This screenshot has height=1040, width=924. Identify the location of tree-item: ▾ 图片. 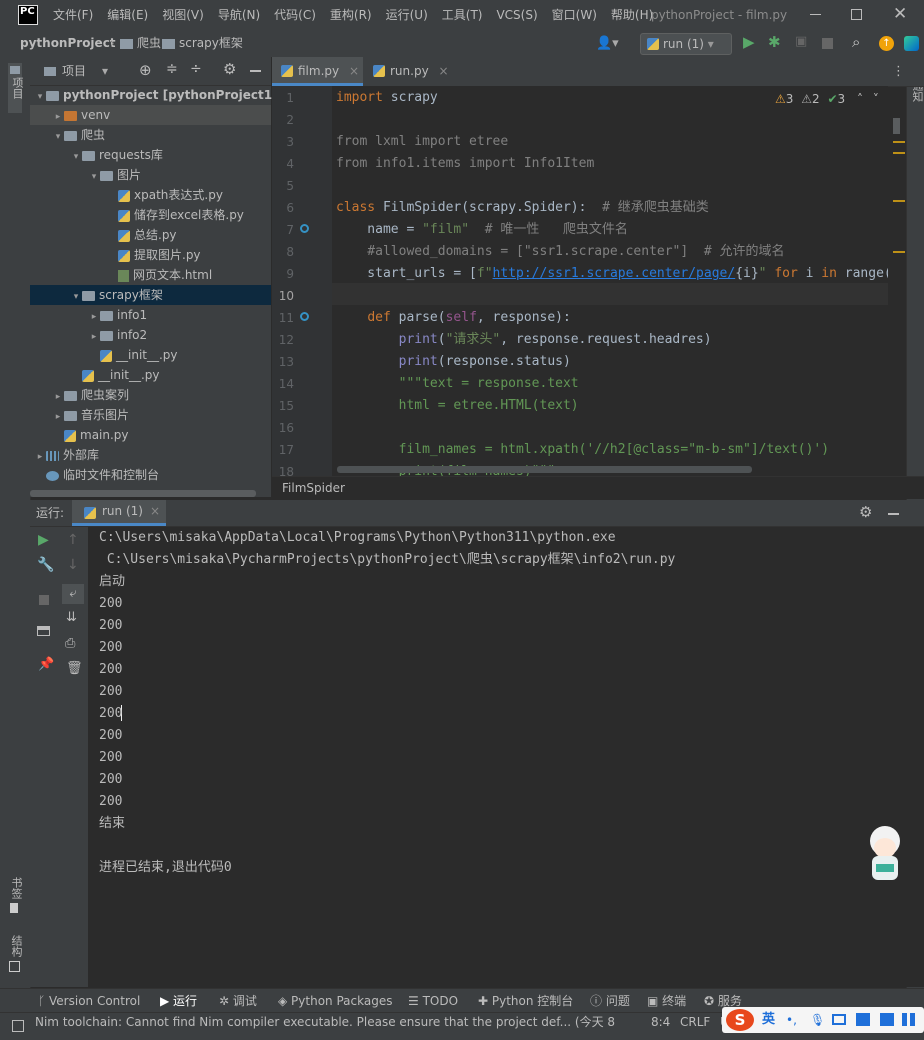
(150, 175).